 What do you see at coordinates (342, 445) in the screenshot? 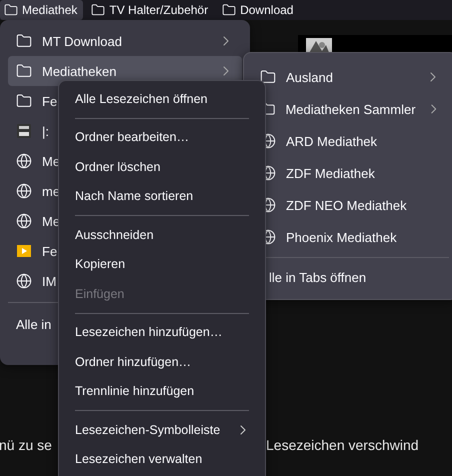
I see `page-text: Lesezeichen verschwind` at bounding box center [342, 445].